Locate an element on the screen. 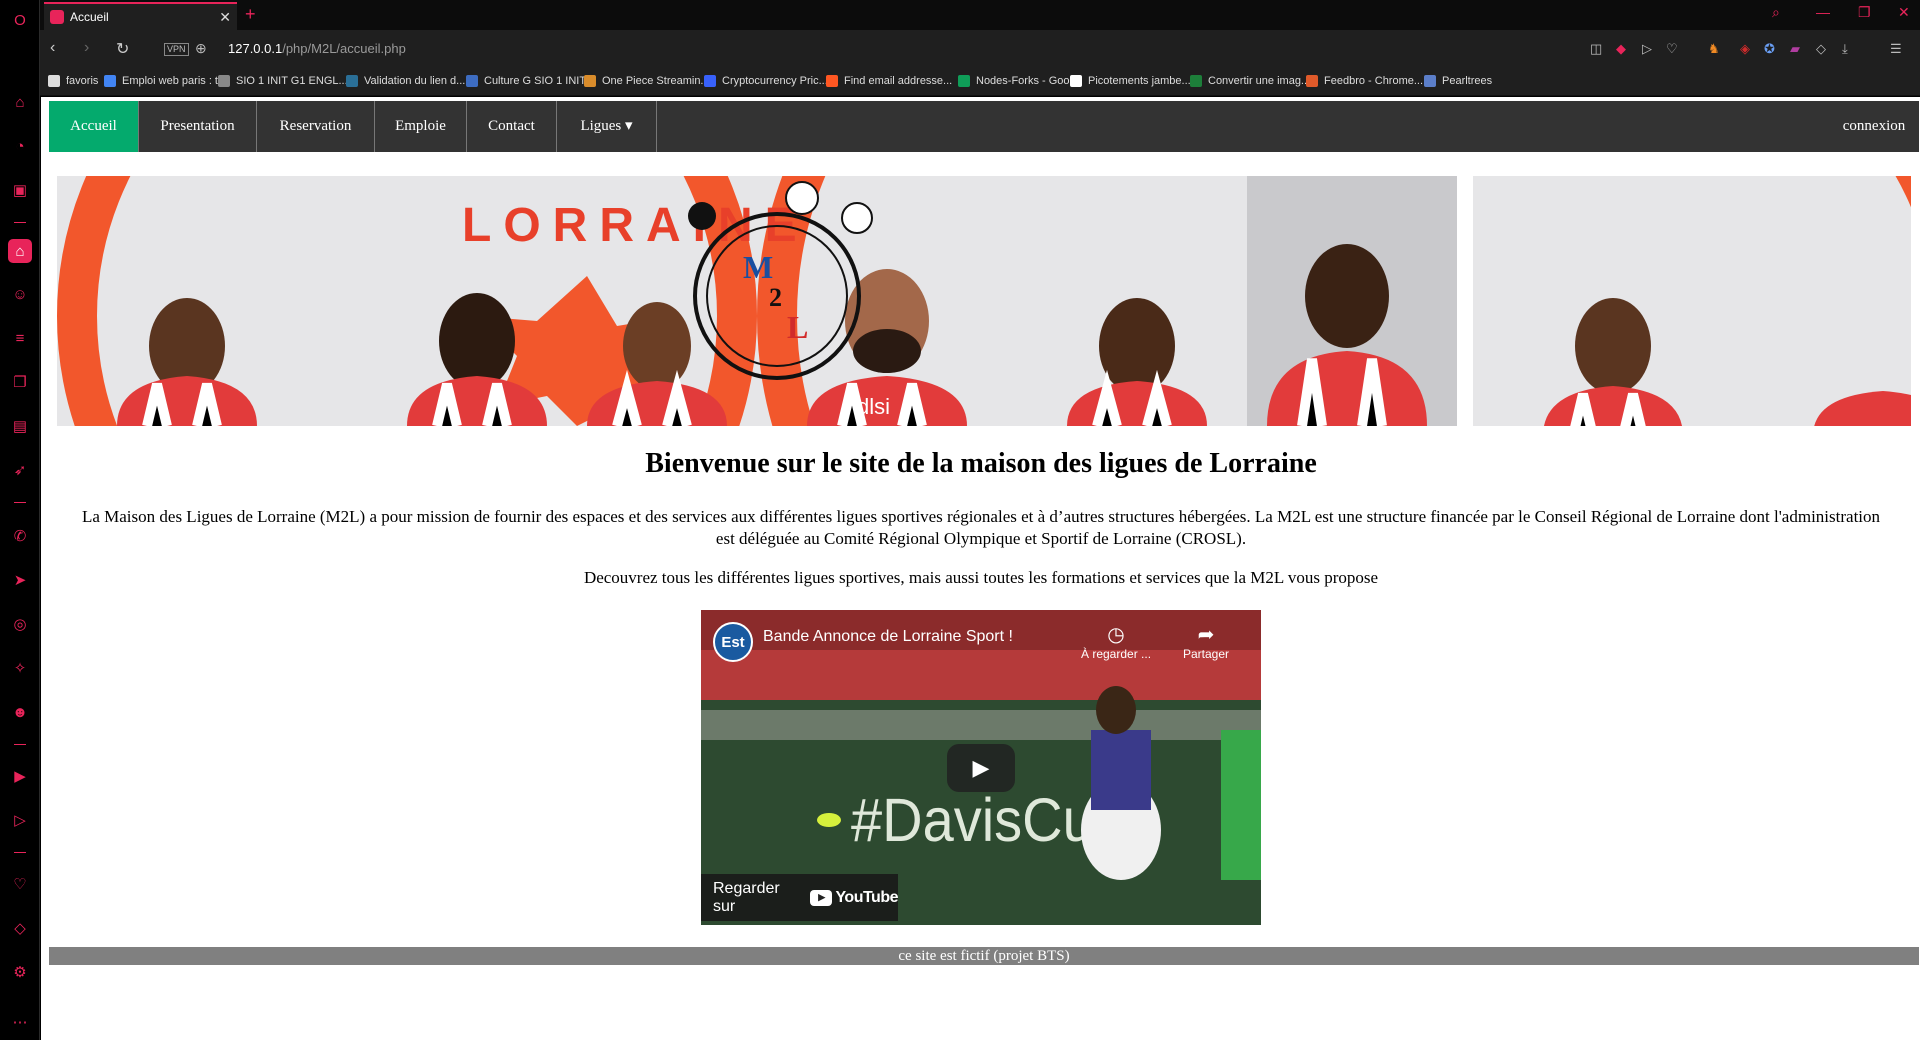 This screenshot has height=1040, width=1920. watch-on-label: Regarder sur is located at coordinates (746, 897).